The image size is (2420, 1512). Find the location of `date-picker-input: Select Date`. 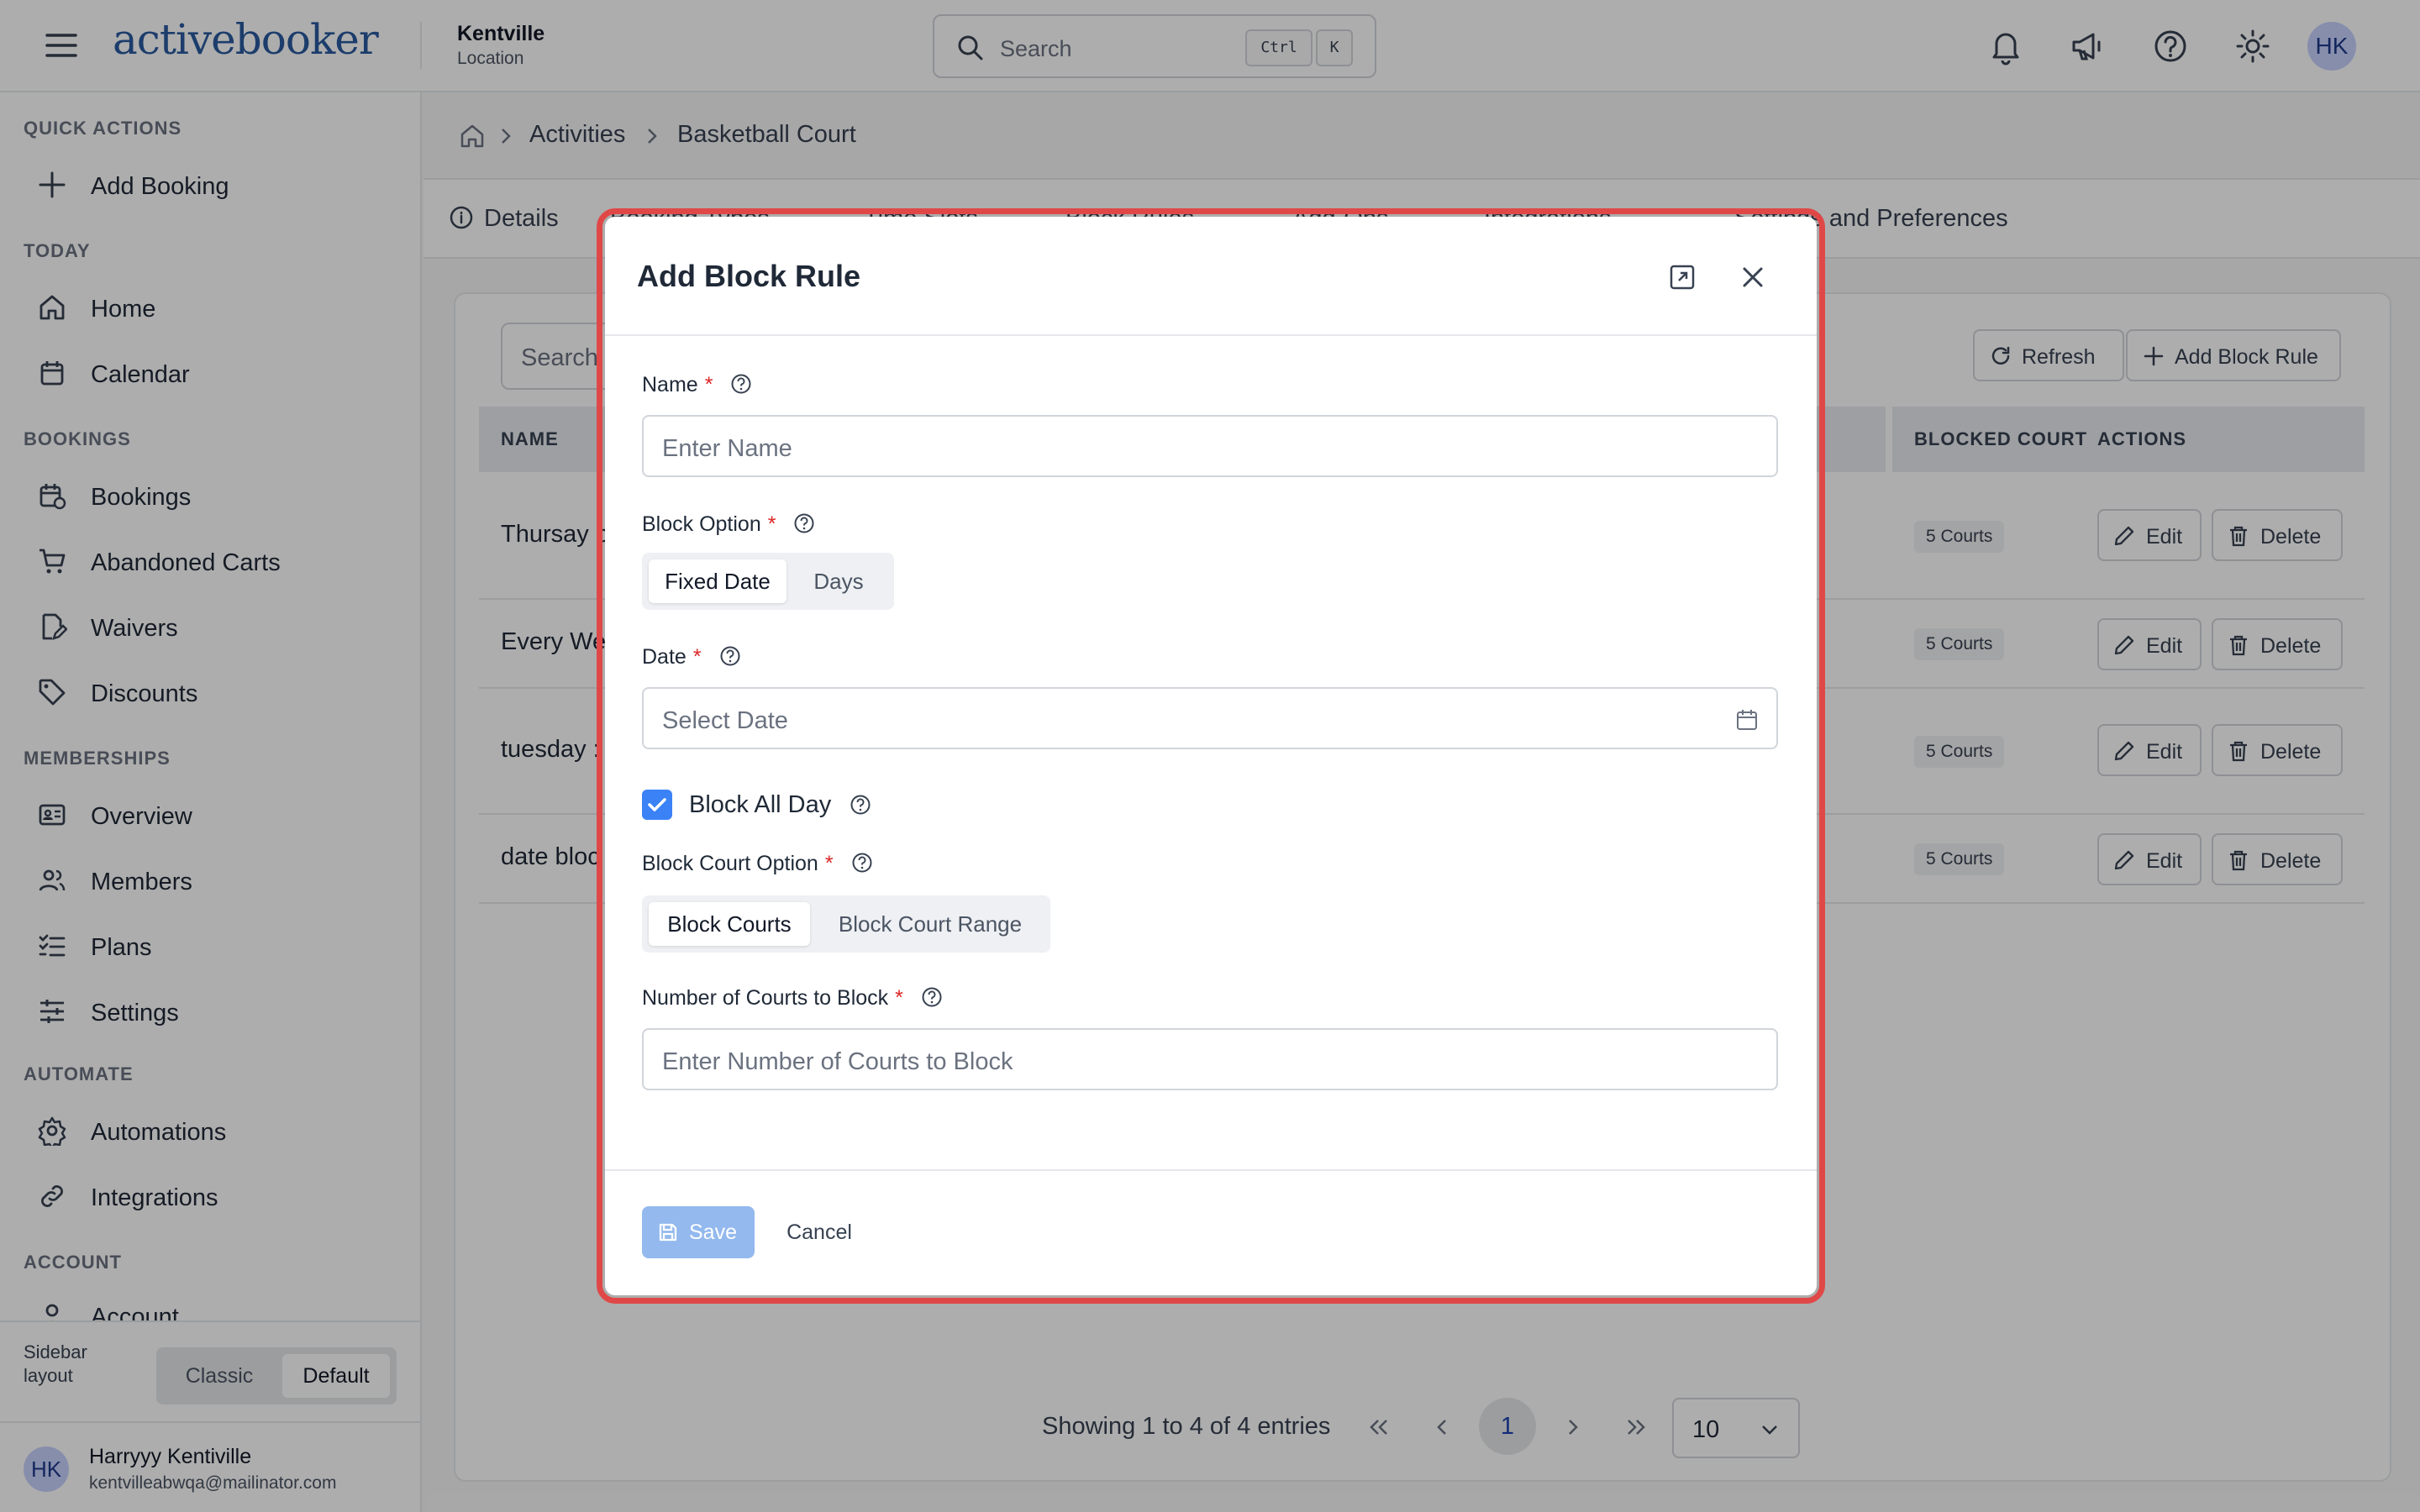

date-picker-input: Select Date is located at coordinates (1210, 718).